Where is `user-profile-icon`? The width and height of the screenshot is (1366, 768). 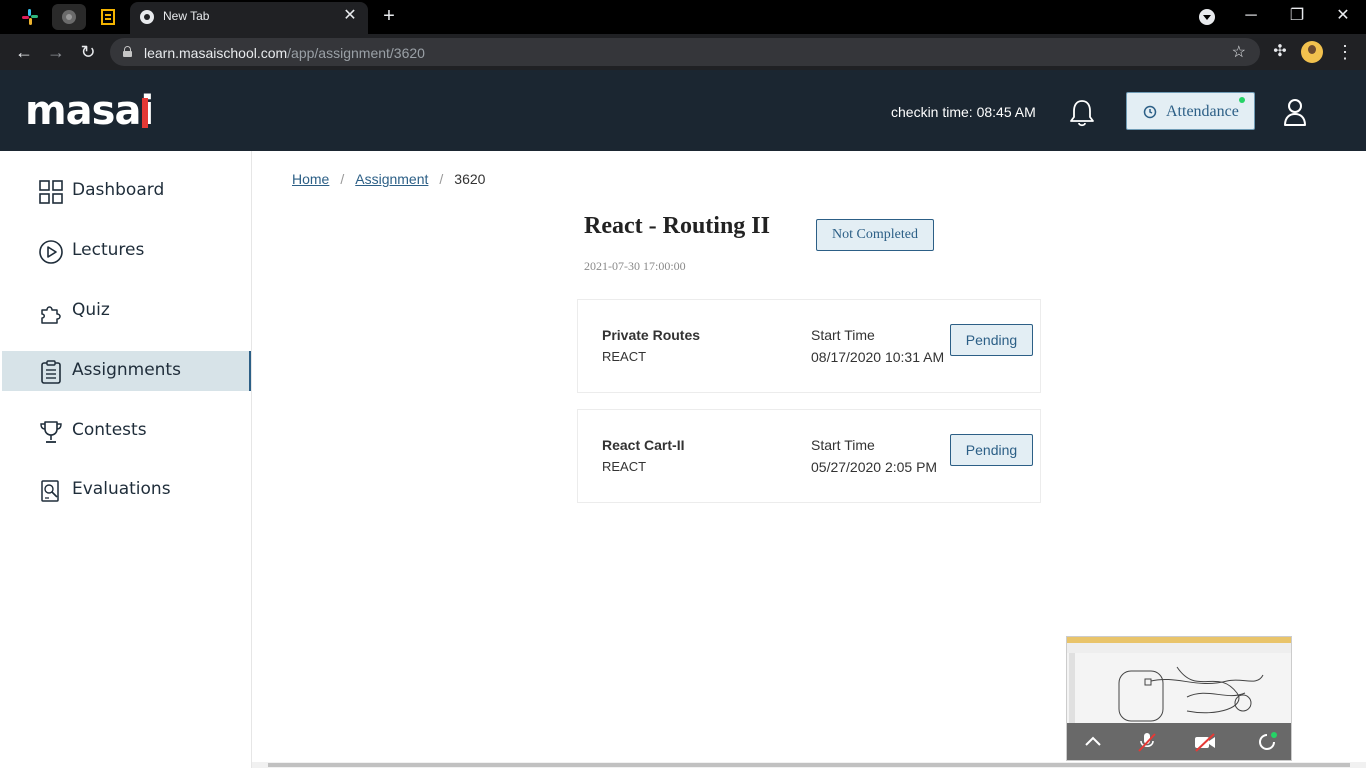
user-profile-icon is located at coordinates (1295, 112).